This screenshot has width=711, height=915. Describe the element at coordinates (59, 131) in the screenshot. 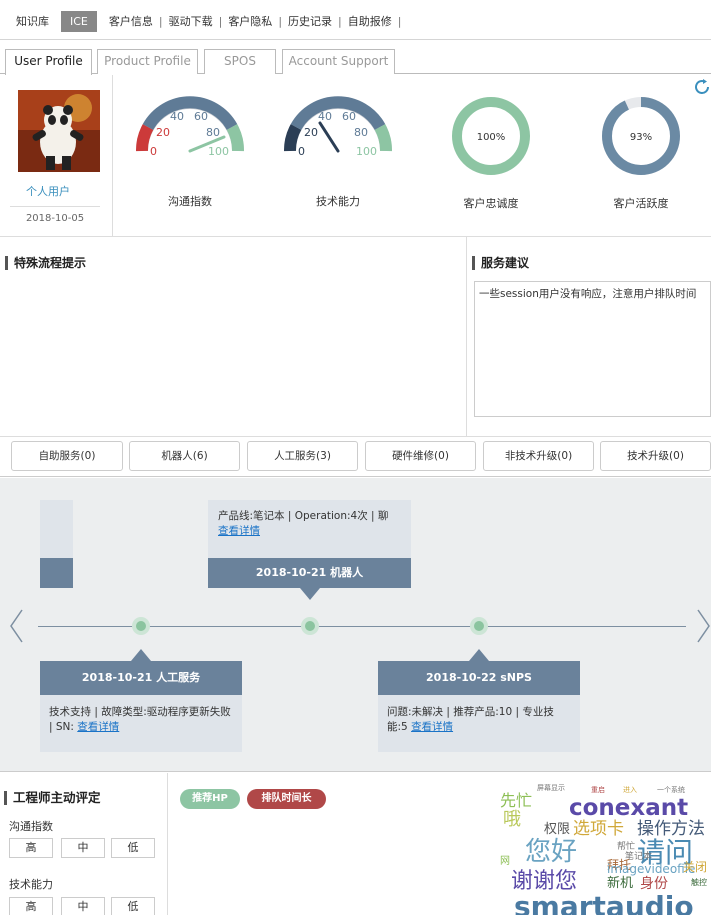

I see `avatar` at that location.